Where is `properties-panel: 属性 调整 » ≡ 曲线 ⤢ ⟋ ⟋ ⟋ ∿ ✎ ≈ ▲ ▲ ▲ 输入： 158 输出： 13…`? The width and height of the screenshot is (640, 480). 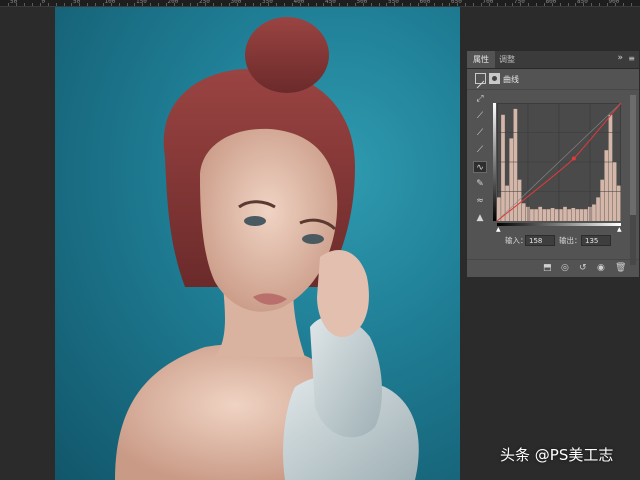 properties-panel: 属性 调整 » ≡ 曲线 ⤢ ⟋ ⟋ ⟋ ∿ ✎ ≈ ▲ ▲ ▲ 输入： 158 输出： 13… is located at coordinates (553, 164).